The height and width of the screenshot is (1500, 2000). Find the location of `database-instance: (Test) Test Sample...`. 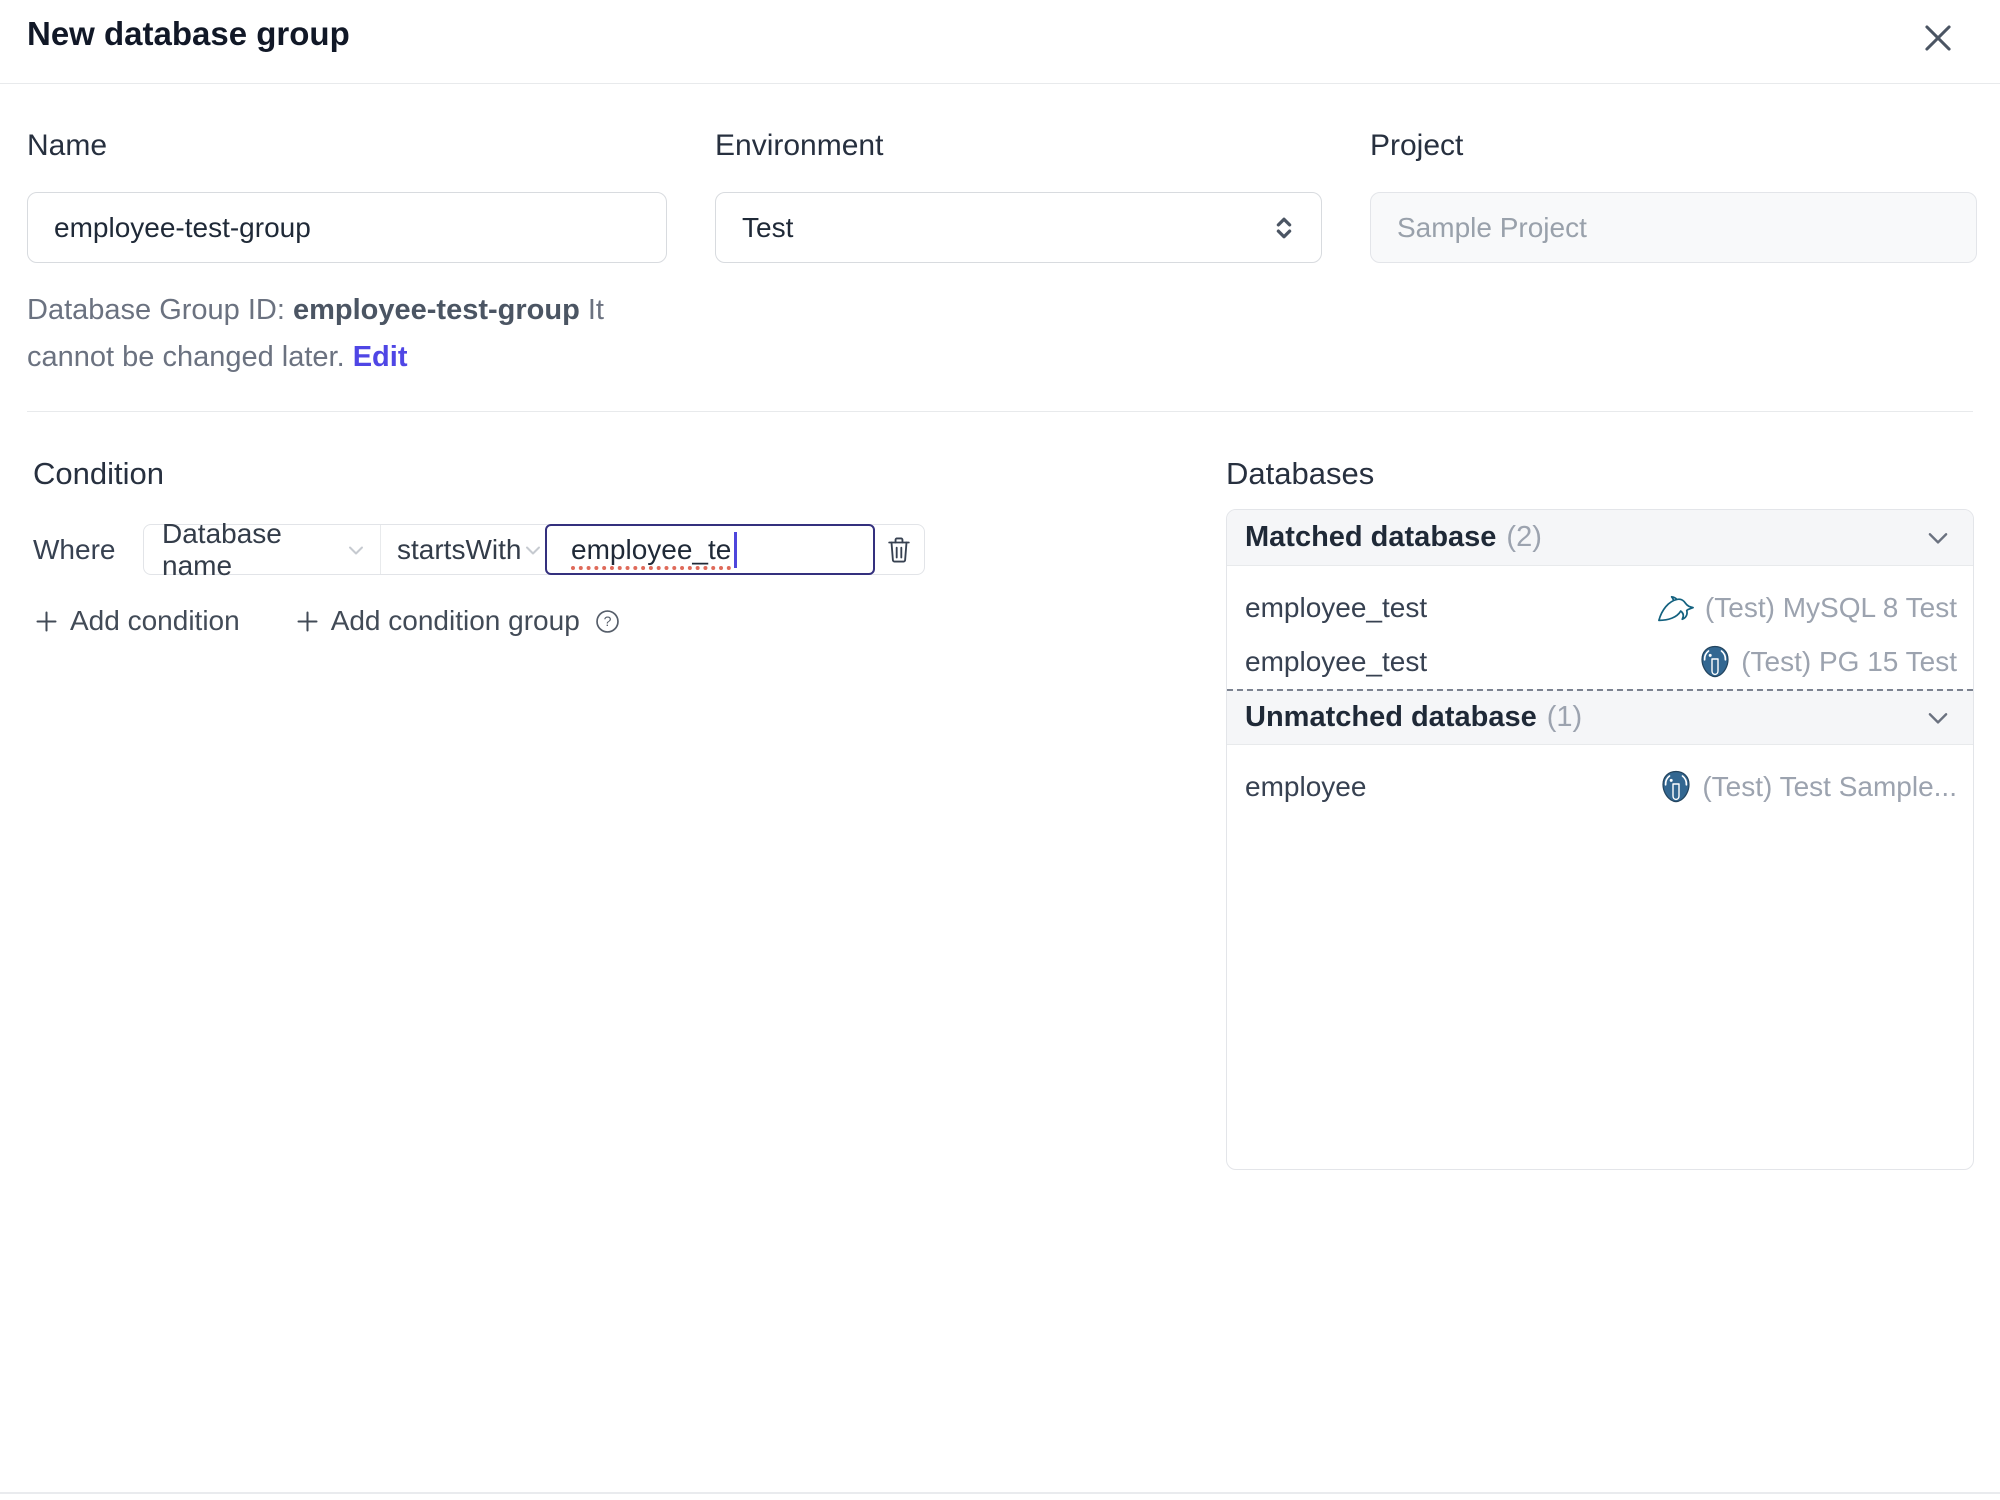

database-instance: (Test) Test Sample... is located at coordinates (1808, 787).